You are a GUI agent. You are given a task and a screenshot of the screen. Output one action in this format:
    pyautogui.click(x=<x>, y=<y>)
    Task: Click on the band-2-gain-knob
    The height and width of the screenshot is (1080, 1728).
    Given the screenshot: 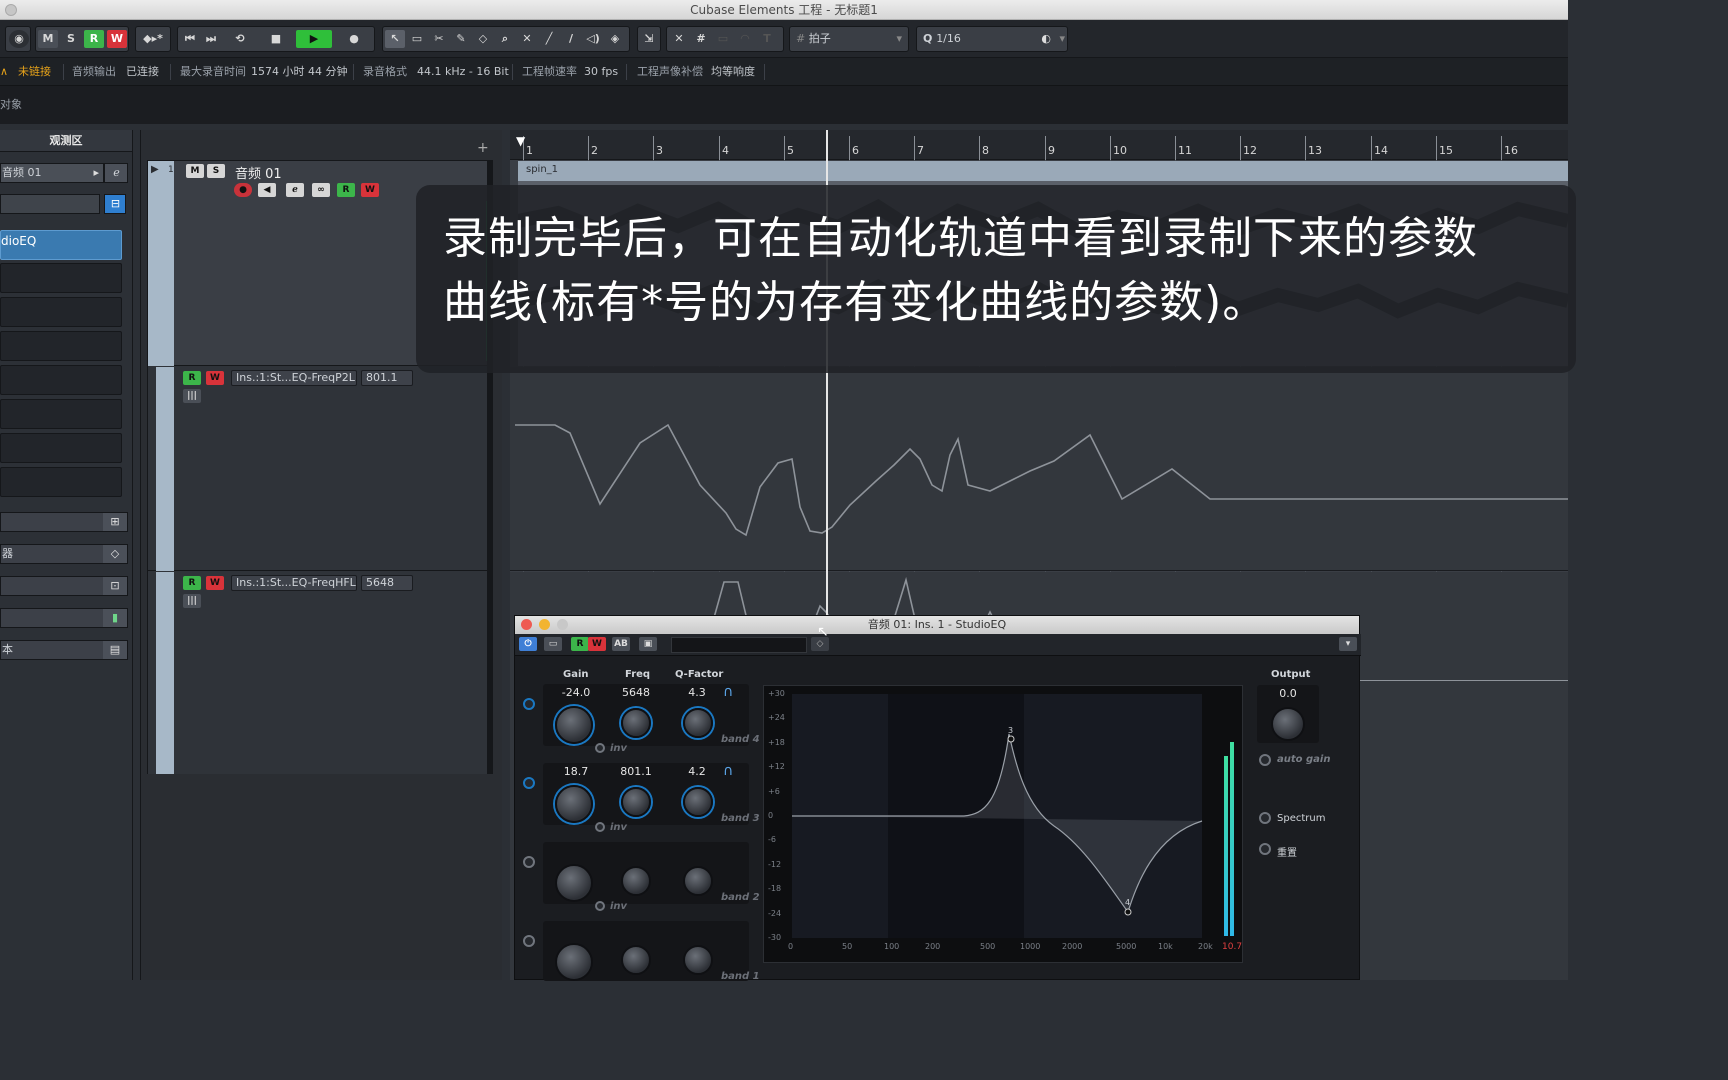 What is the action you would take?
    pyautogui.click(x=574, y=883)
    